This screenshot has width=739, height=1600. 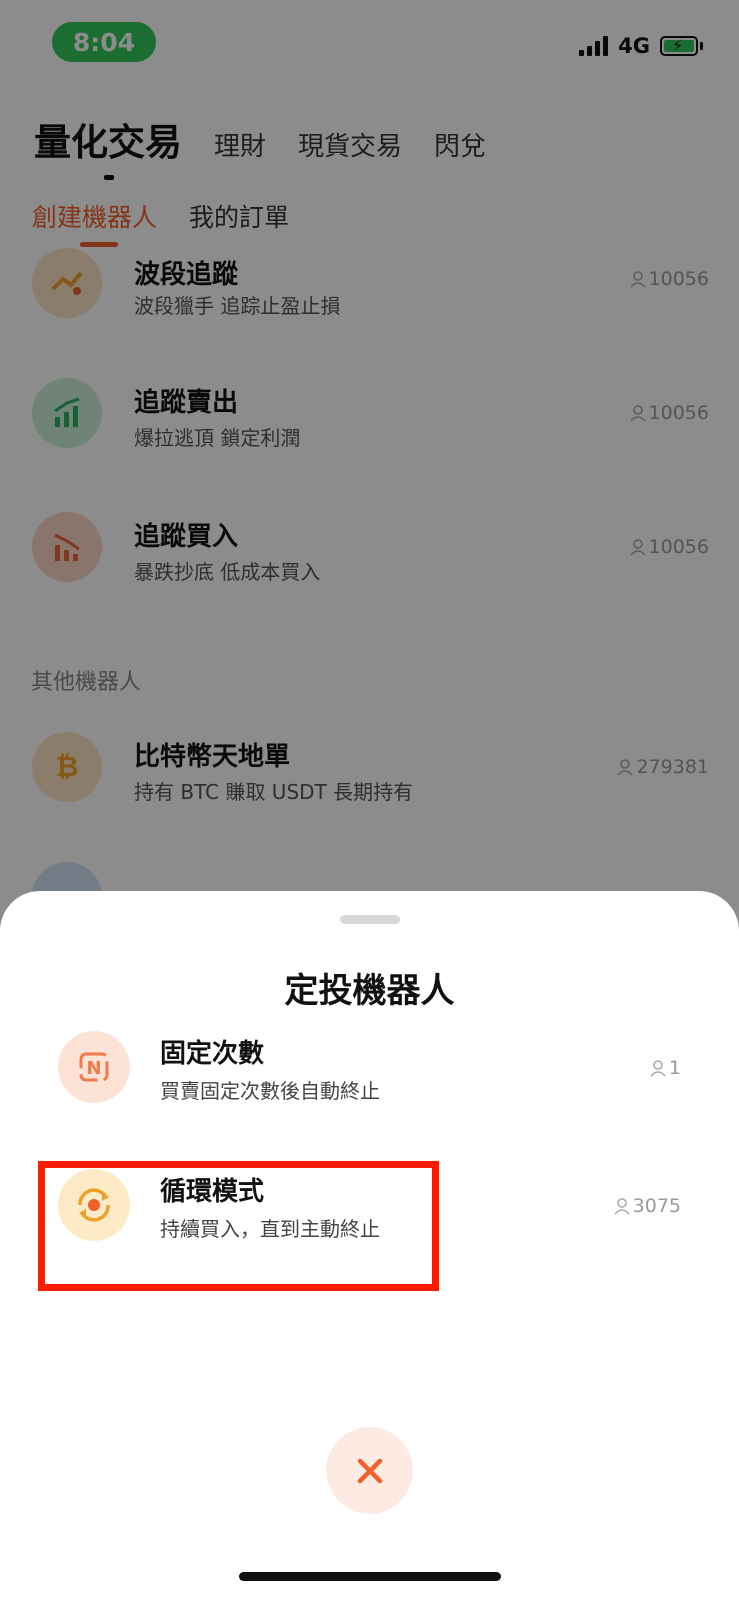 What do you see at coordinates (370, 919) in the screenshot?
I see `sheet-handle` at bounding box center [370, 919].